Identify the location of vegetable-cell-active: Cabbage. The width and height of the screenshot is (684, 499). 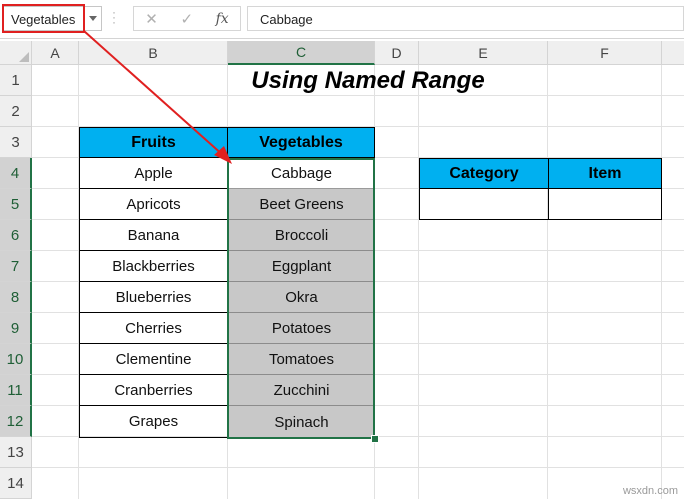
(301, 173).